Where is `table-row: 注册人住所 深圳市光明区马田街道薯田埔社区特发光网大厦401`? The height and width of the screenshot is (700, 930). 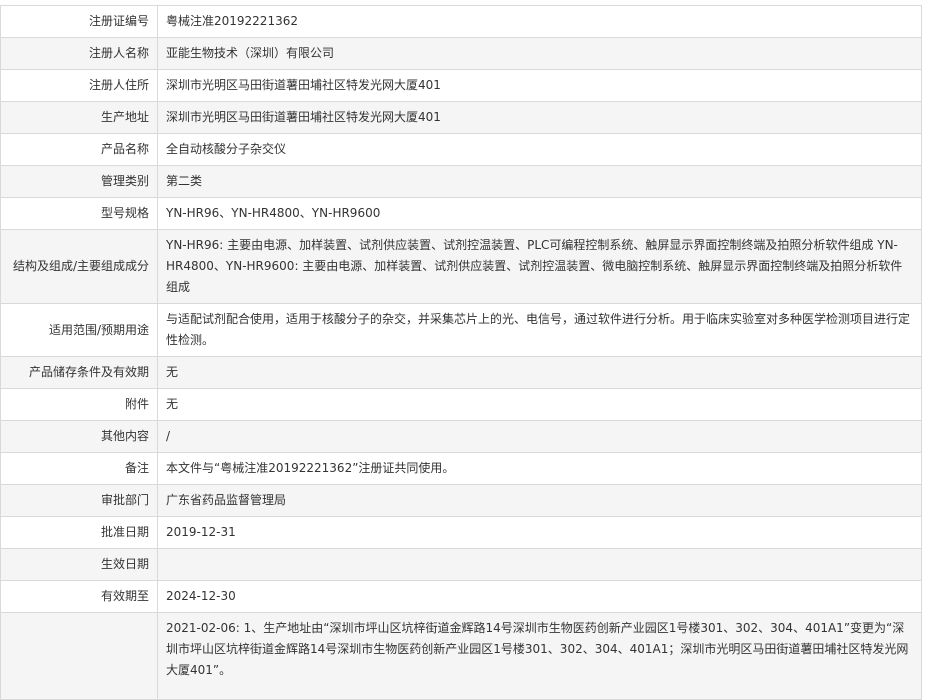 table-row: 注册人住所 深圳市光明区马田街道薯田埔社区特发光网大厦401 is located at coordinates (461, 85).